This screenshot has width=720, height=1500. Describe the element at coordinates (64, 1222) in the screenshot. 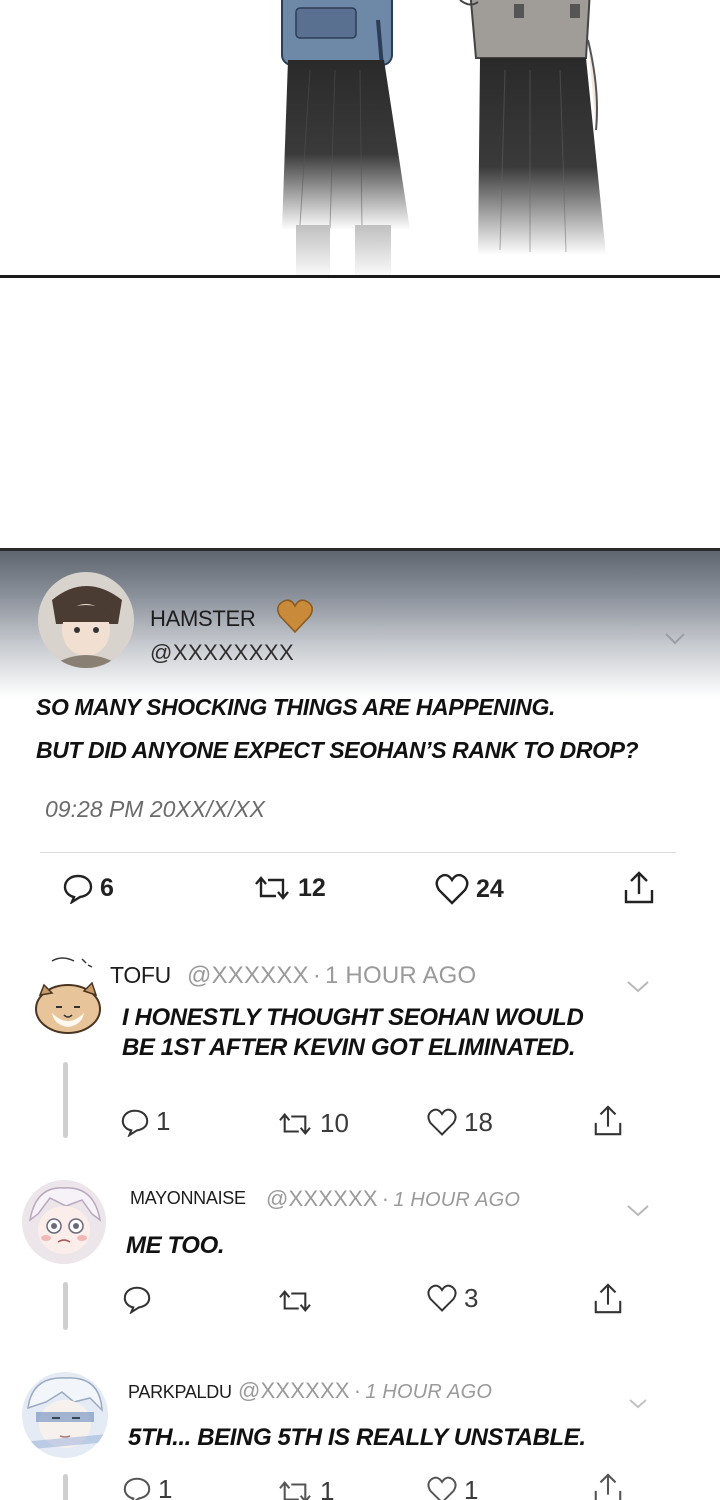

I see `mayonnaise-avatar` at that location.